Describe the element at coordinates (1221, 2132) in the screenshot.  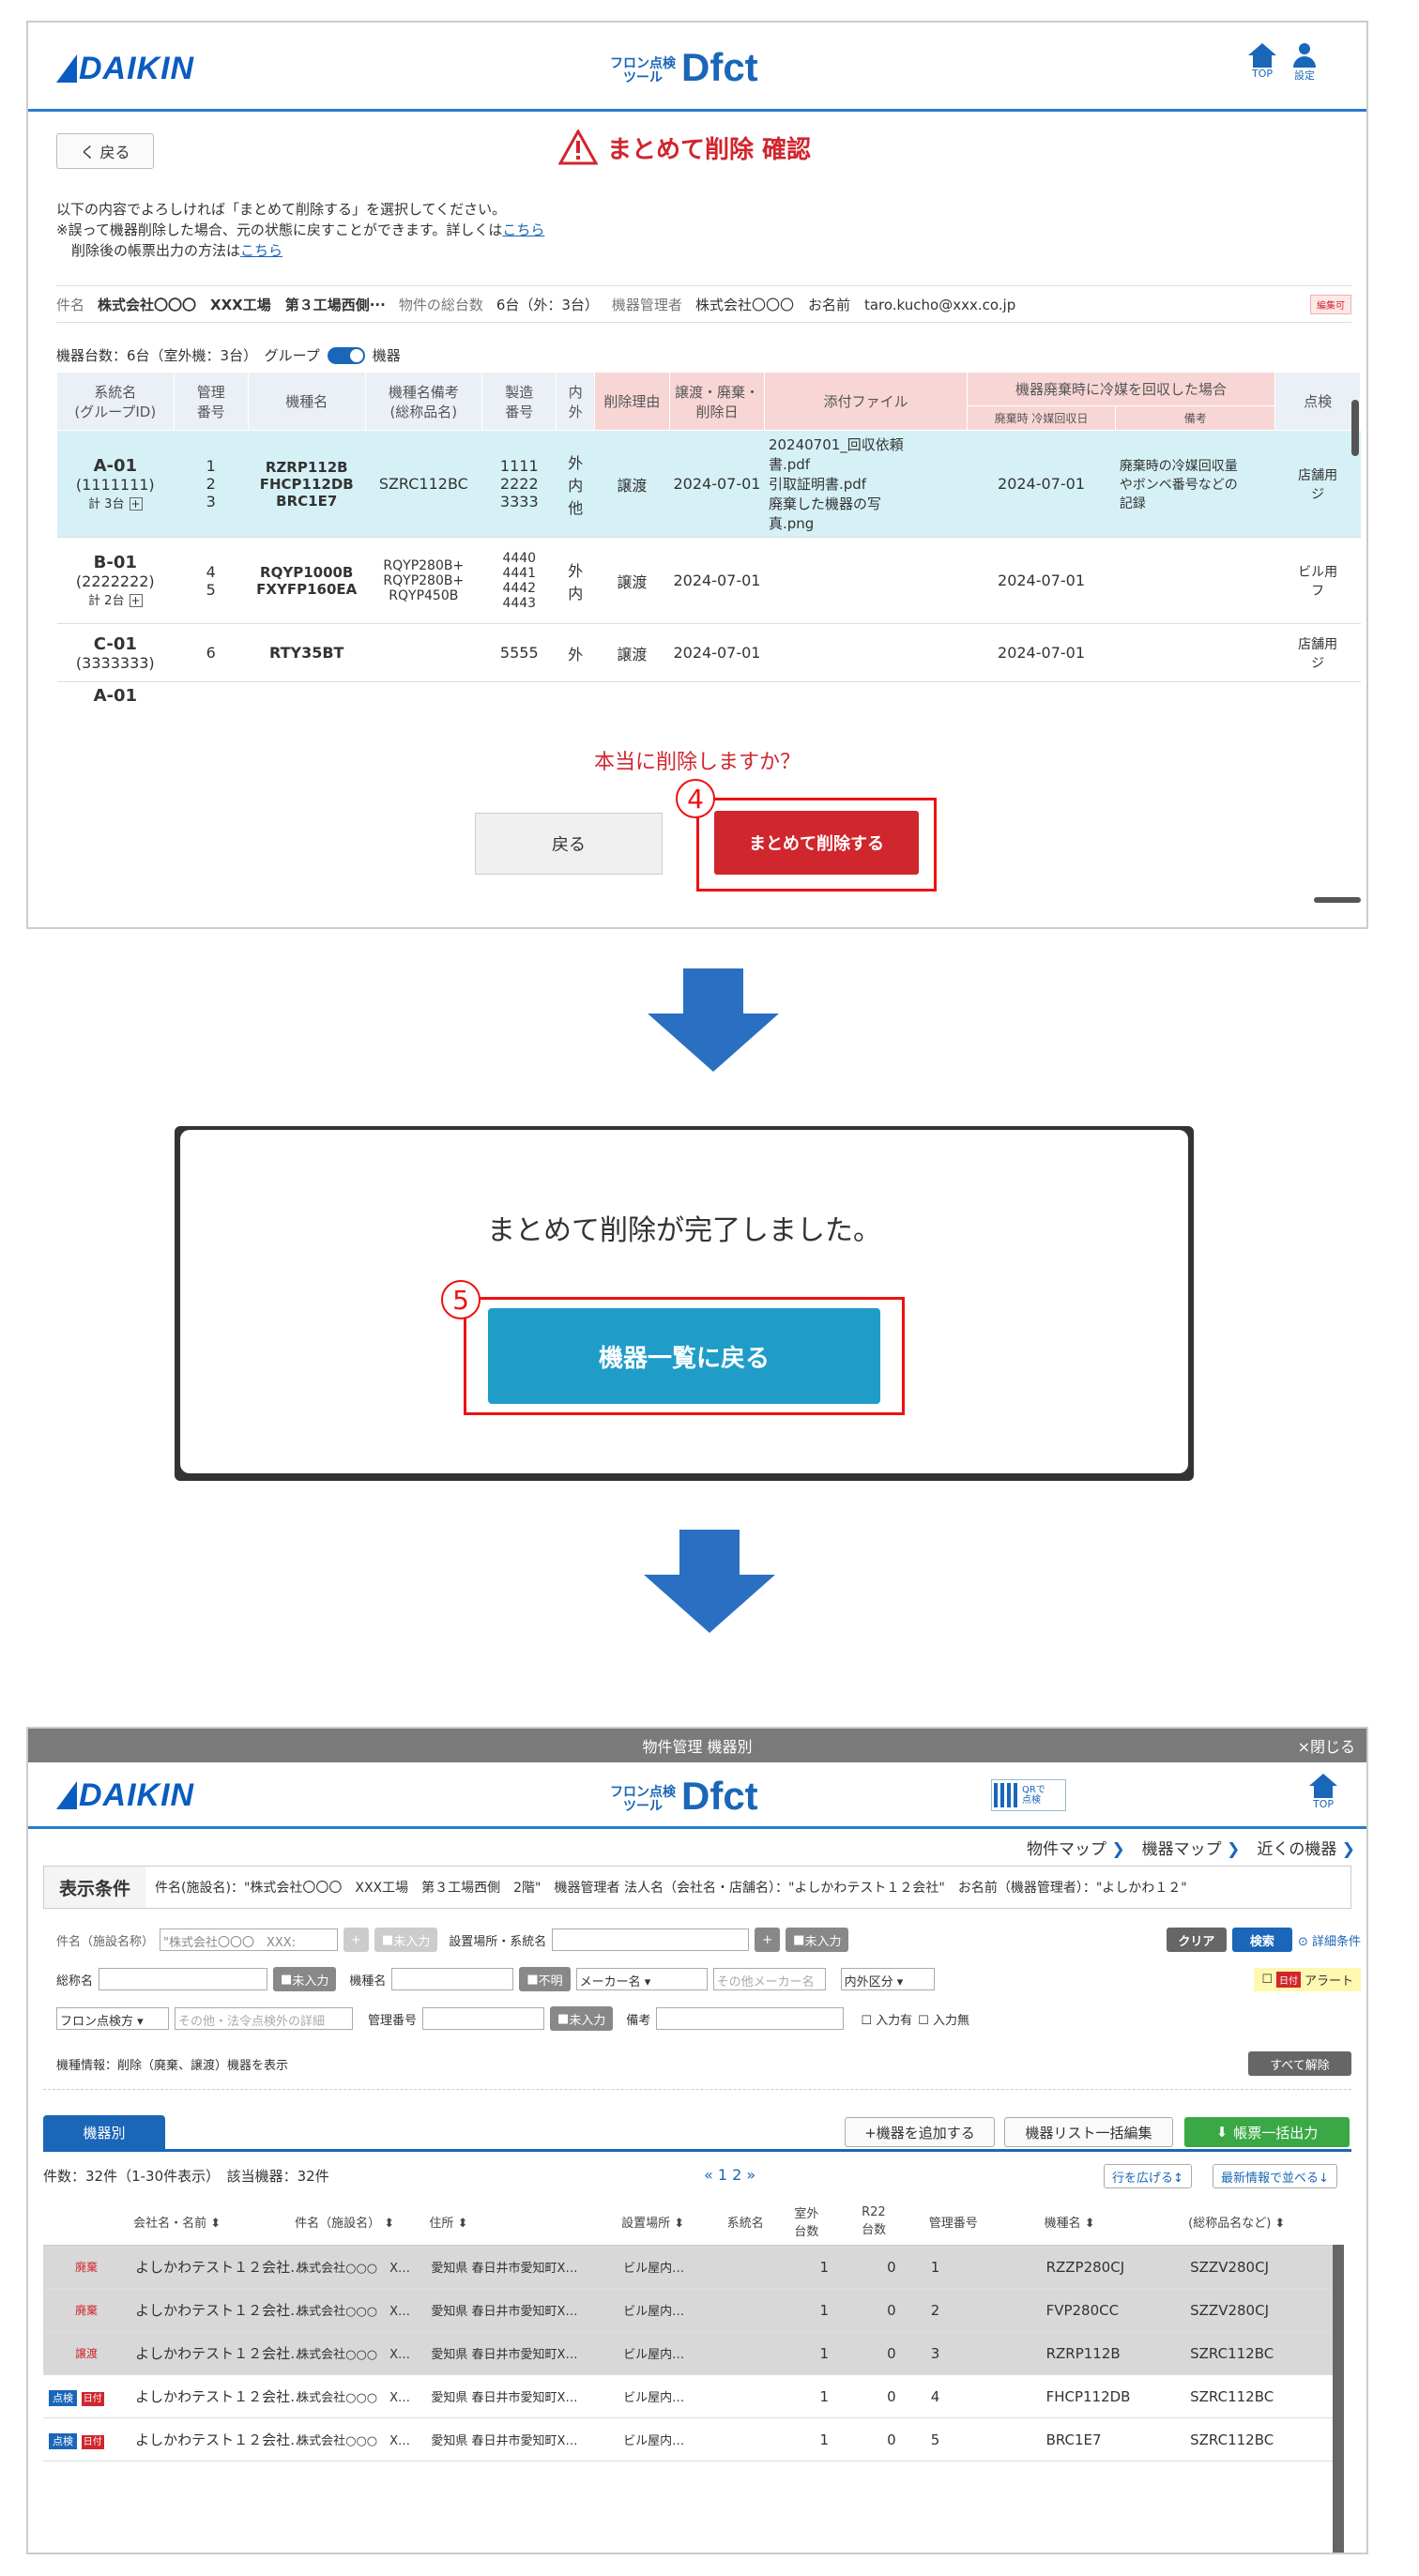
I see `download-icon: ⬇` at that location.